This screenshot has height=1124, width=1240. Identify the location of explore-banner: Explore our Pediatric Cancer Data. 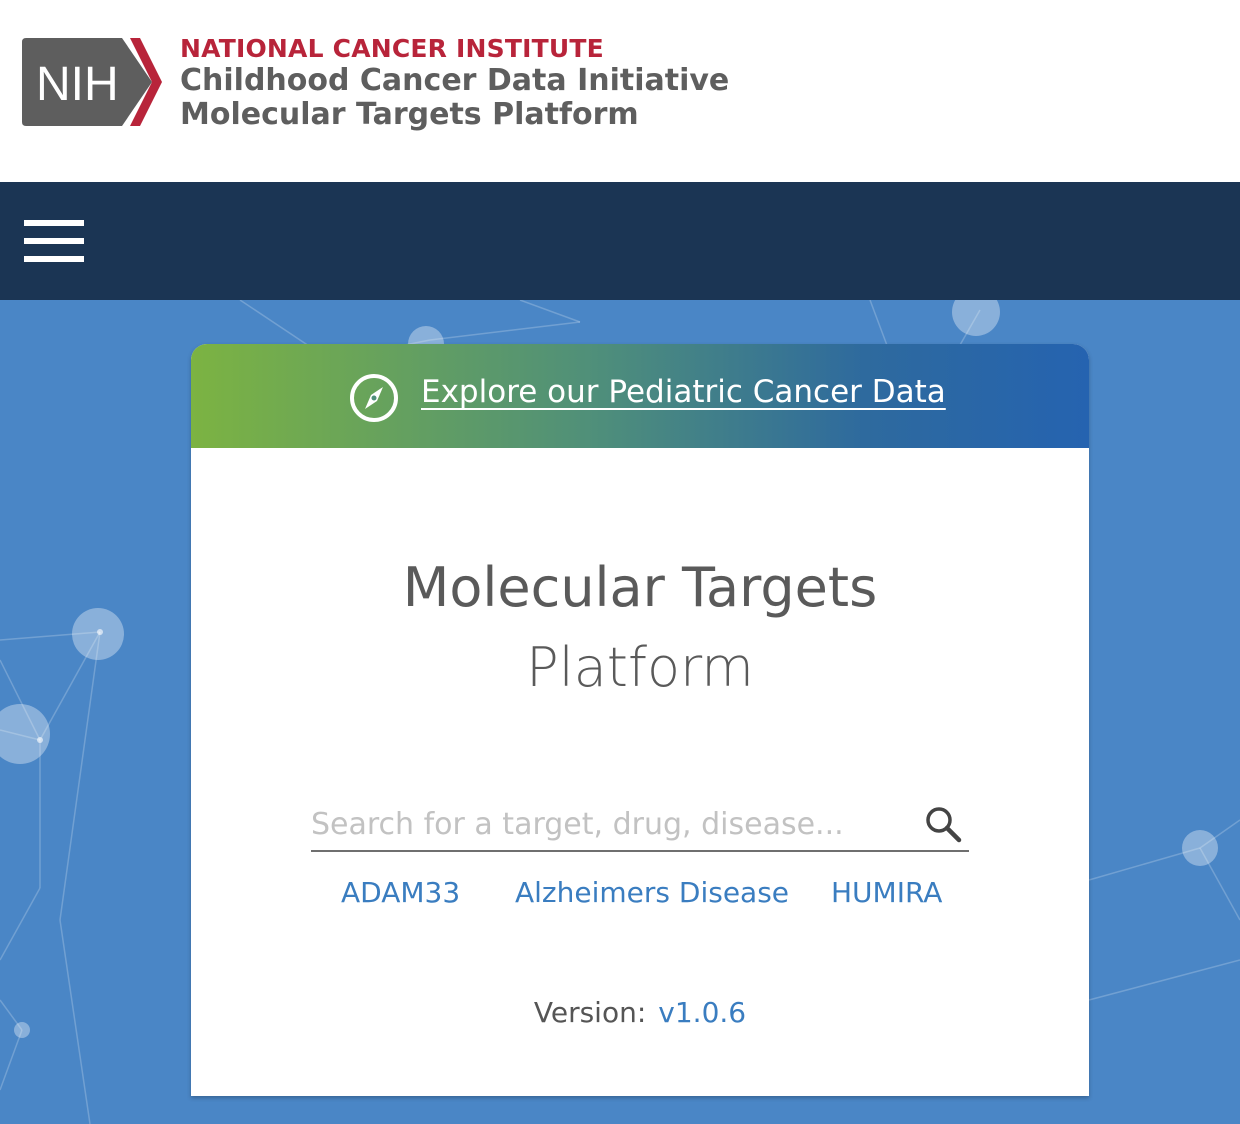
(640, 396).